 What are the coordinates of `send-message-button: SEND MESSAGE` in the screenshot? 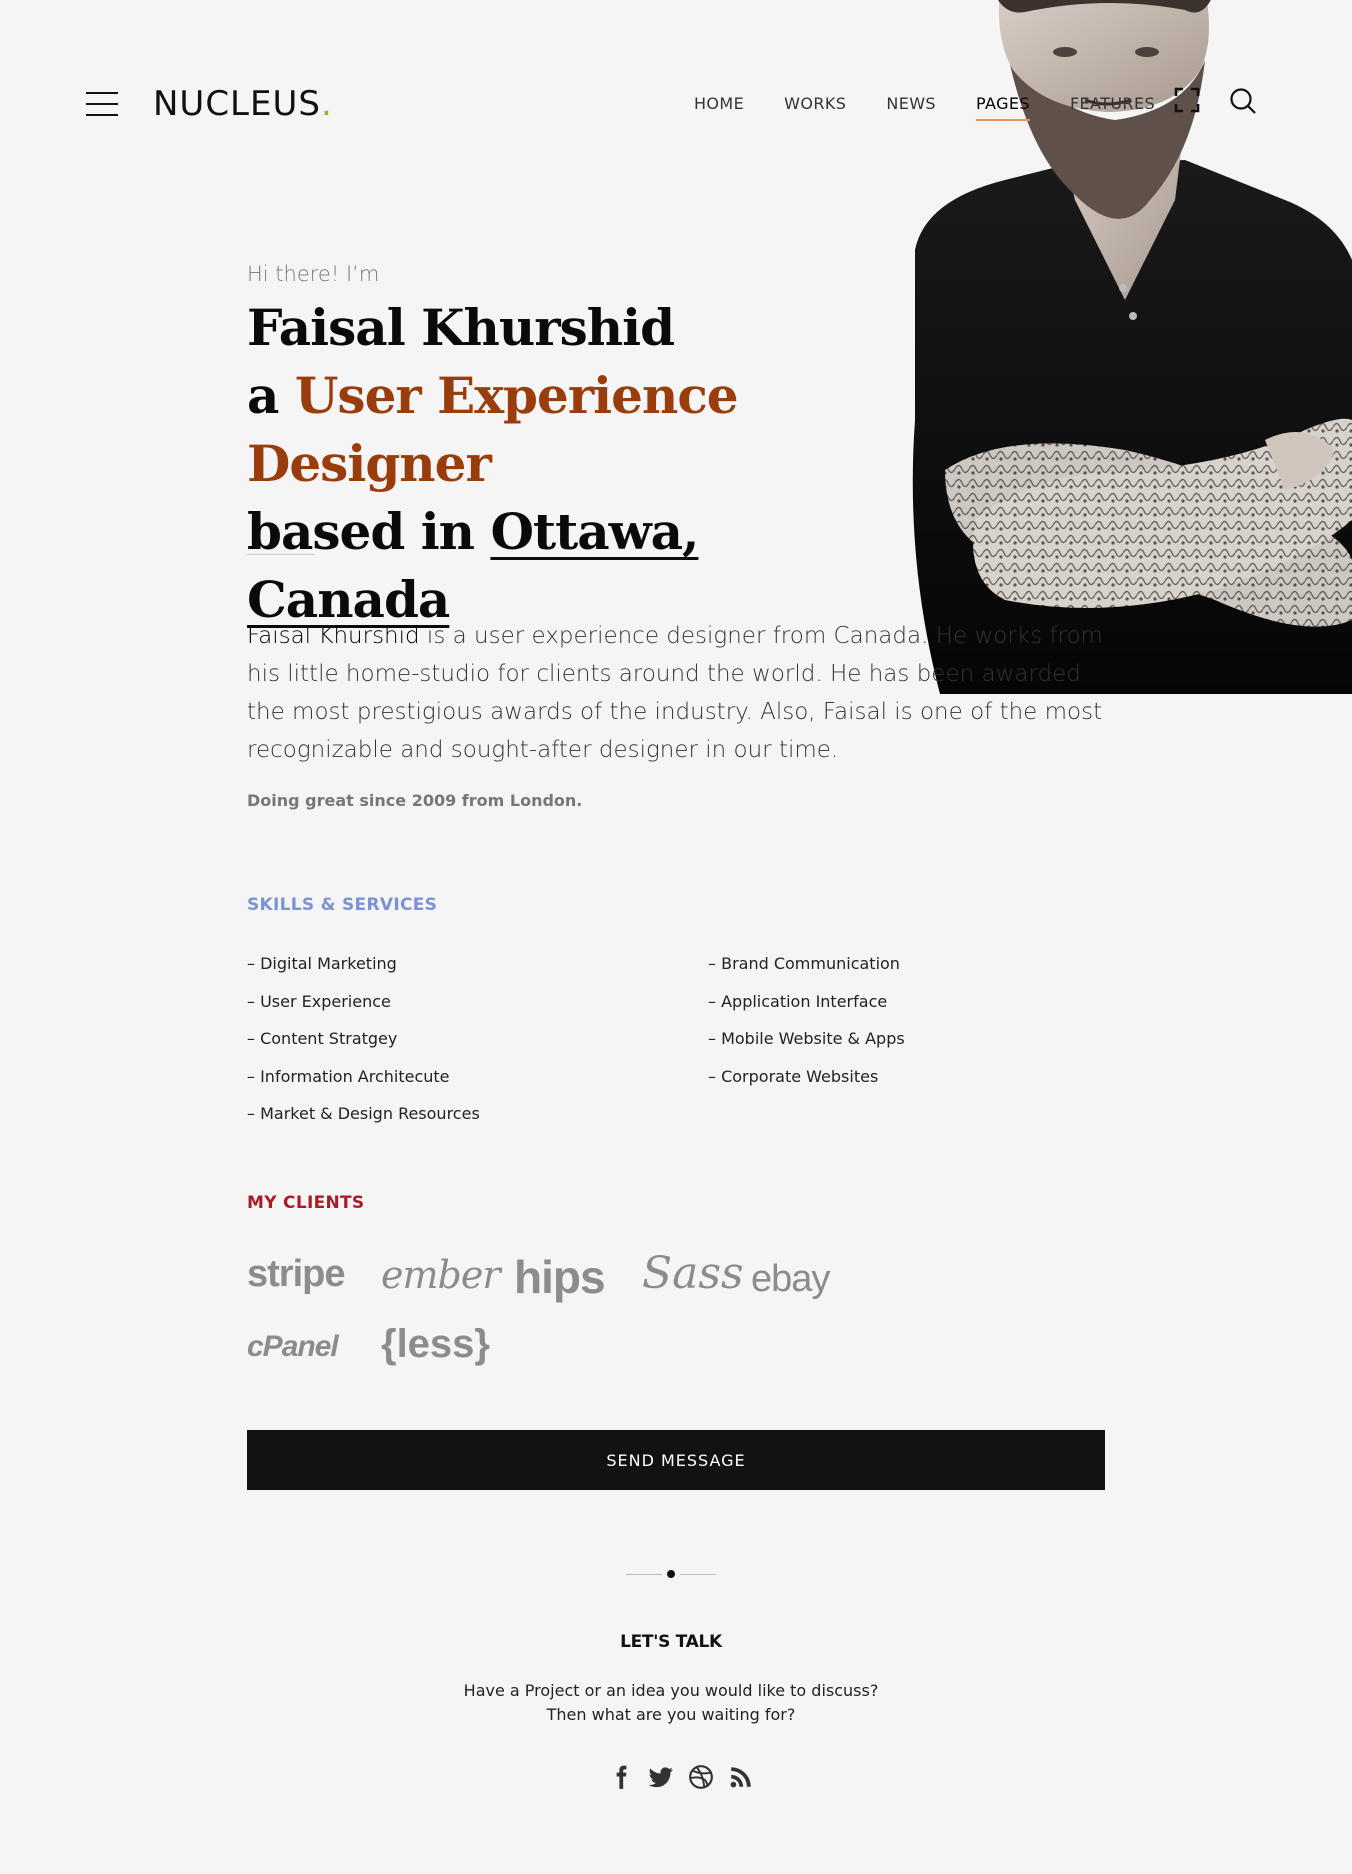 It's located at (676, 1460).